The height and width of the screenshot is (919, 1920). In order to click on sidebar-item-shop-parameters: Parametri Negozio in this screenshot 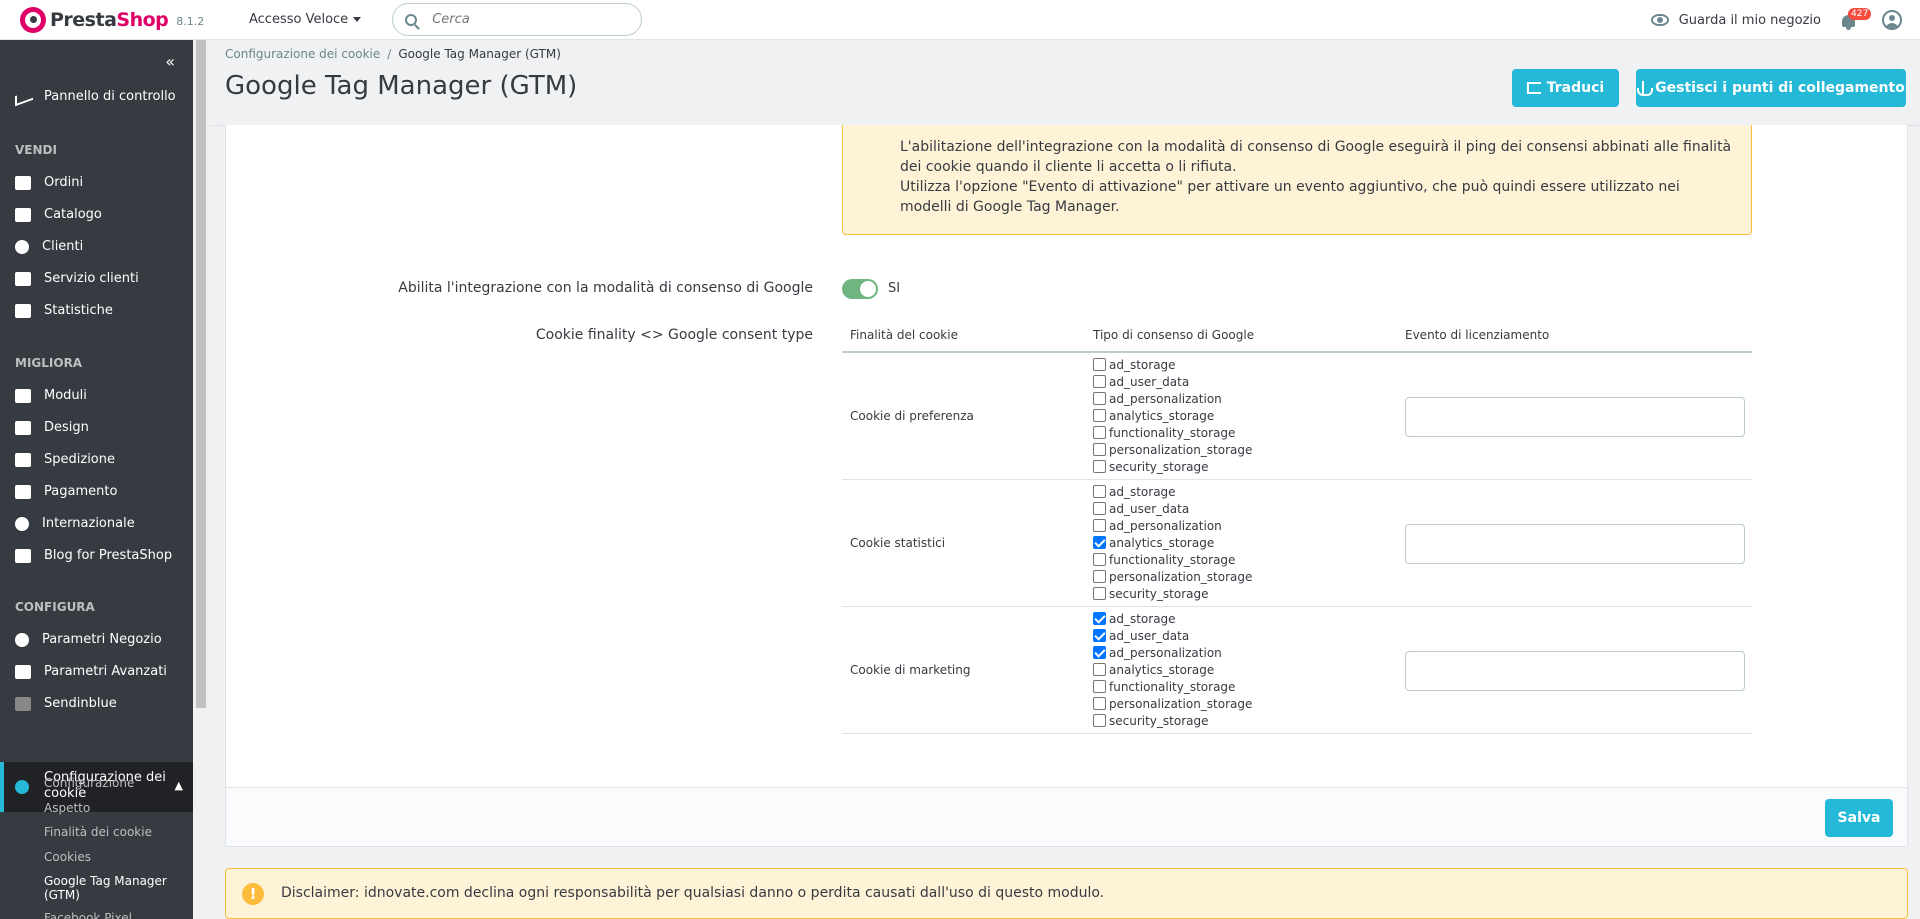, I will do `click(96, 639)`.